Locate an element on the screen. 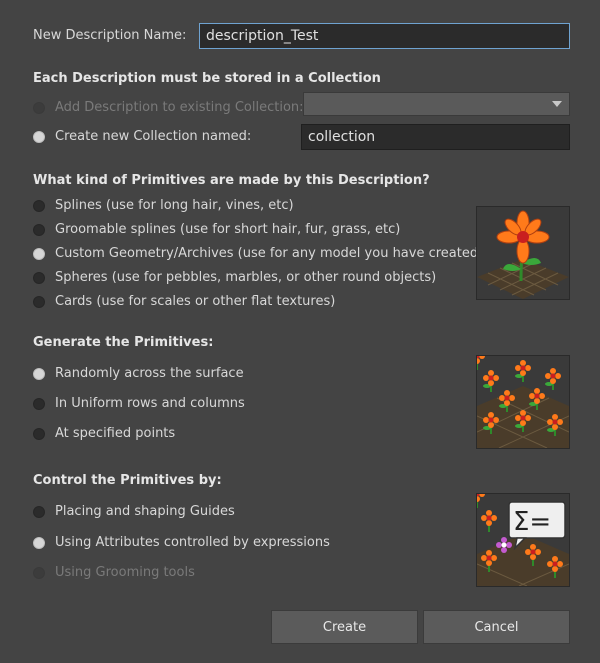  cancel-button: Cancel is located at coordinates (496, 627).